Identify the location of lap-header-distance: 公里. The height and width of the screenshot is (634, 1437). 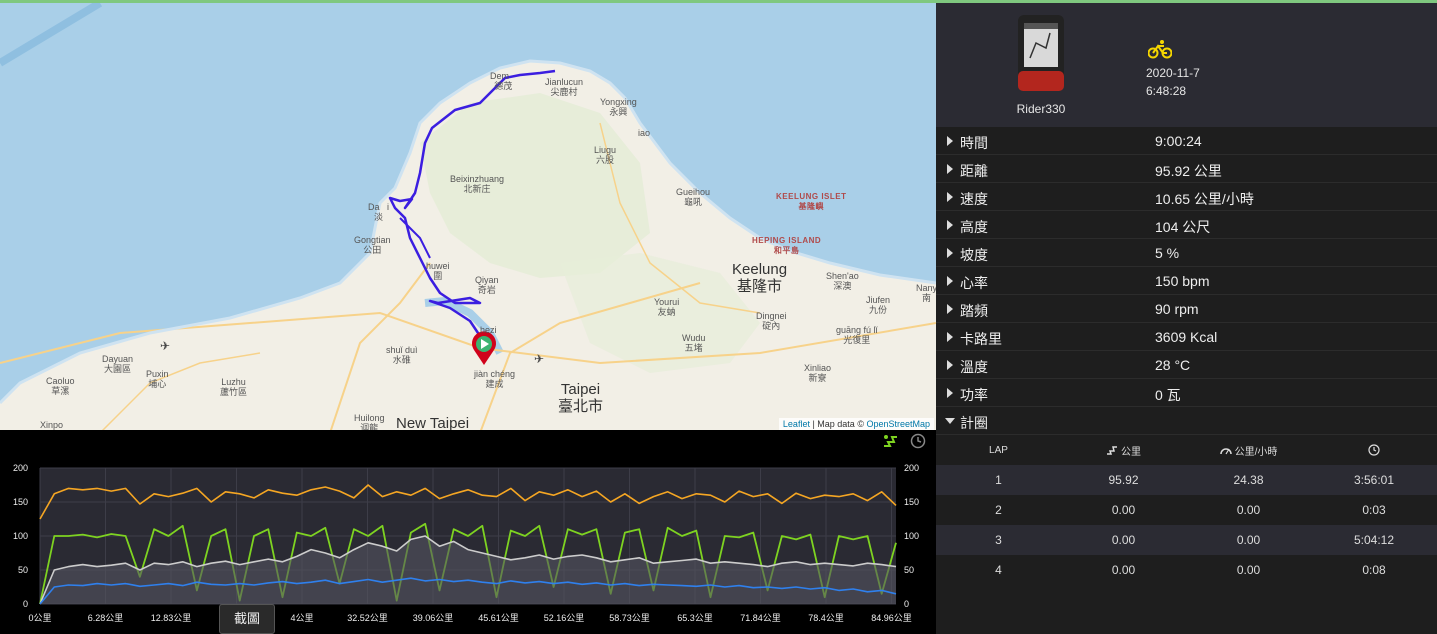
(1123, 450).